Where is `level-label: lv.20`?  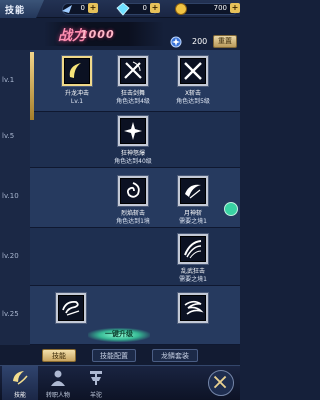 level-label: lv.20 is located at coordinates (10, 256).